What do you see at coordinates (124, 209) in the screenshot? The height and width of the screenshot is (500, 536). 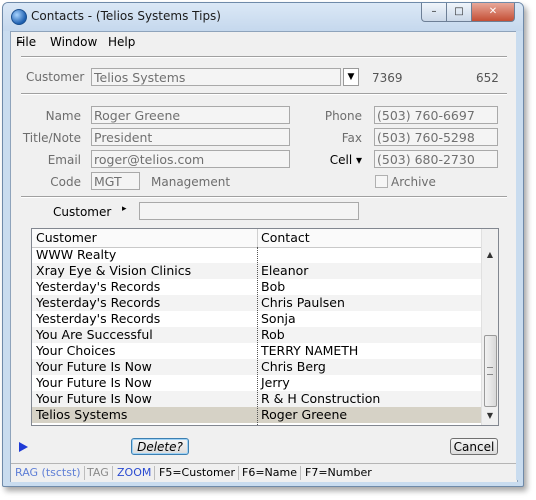 I see `filter-arrow-icon: ▸` at bounding box center [124, 209].